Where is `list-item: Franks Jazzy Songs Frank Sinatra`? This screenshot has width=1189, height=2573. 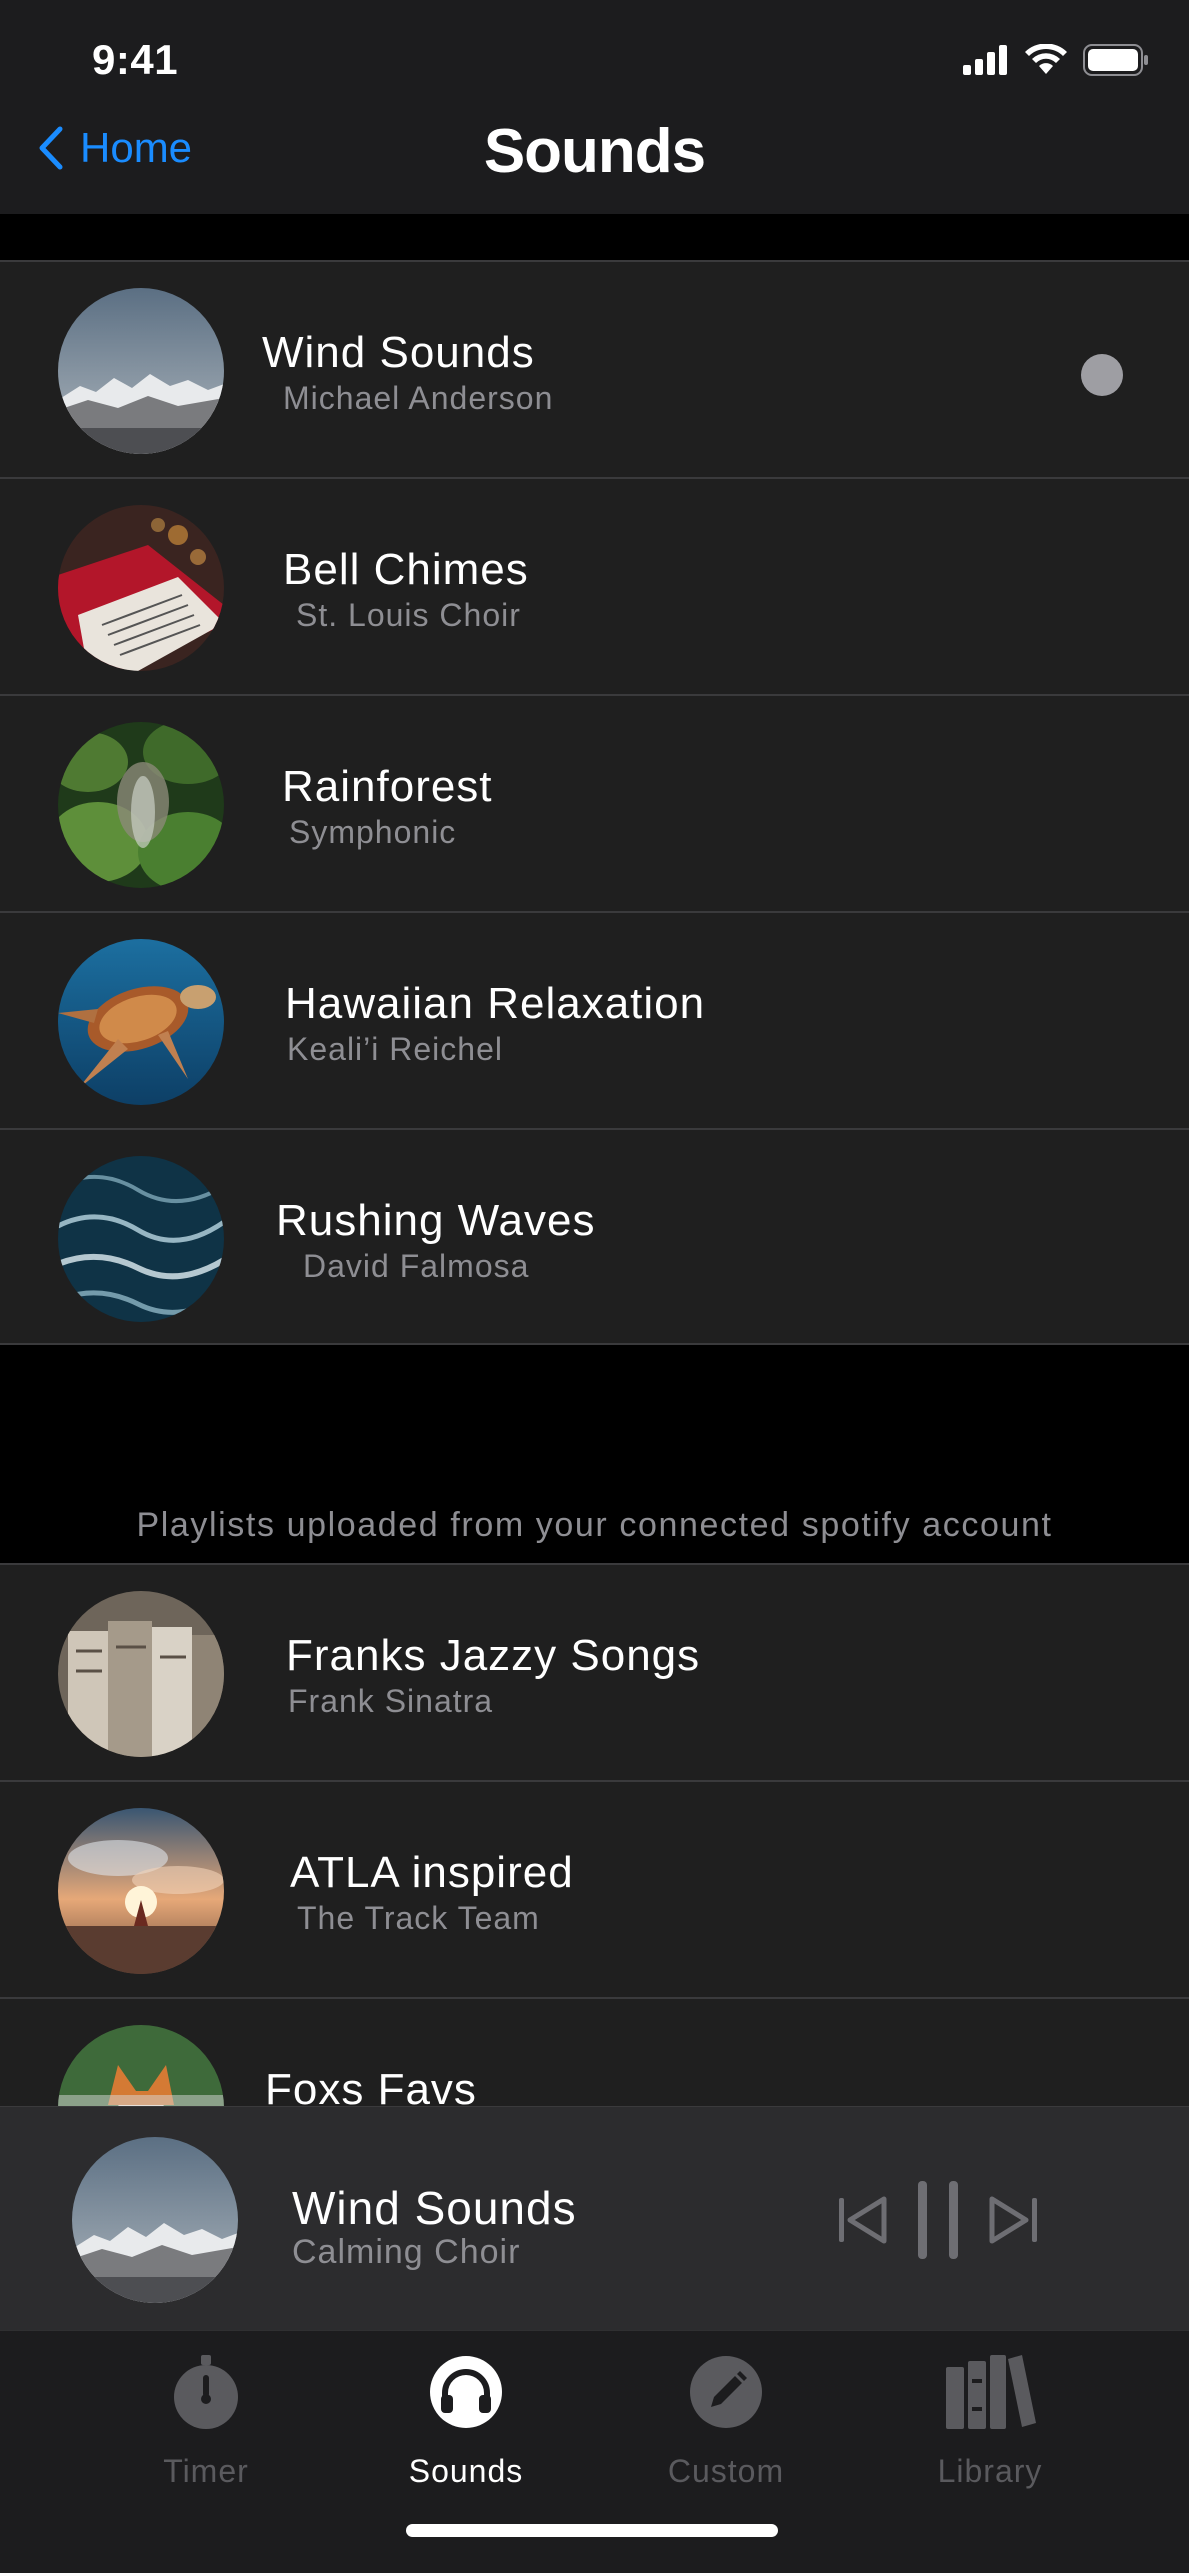
list-item: Franks Jazzy Songs Frank Sinatra is located at coordinates (594, 1671).